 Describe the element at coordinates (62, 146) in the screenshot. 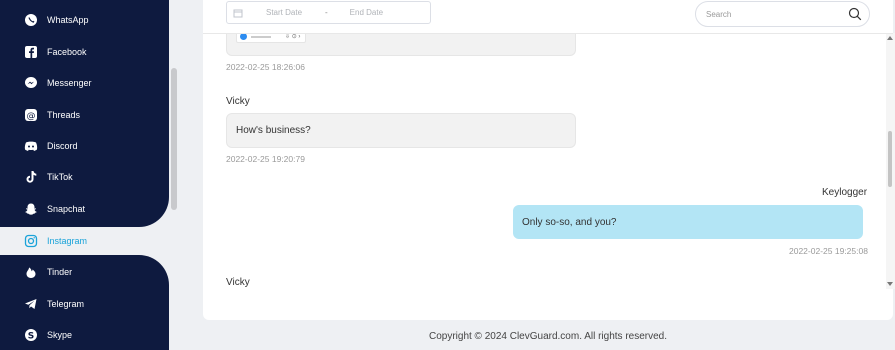

I see `sidebar-item-label: Discord` at that location.